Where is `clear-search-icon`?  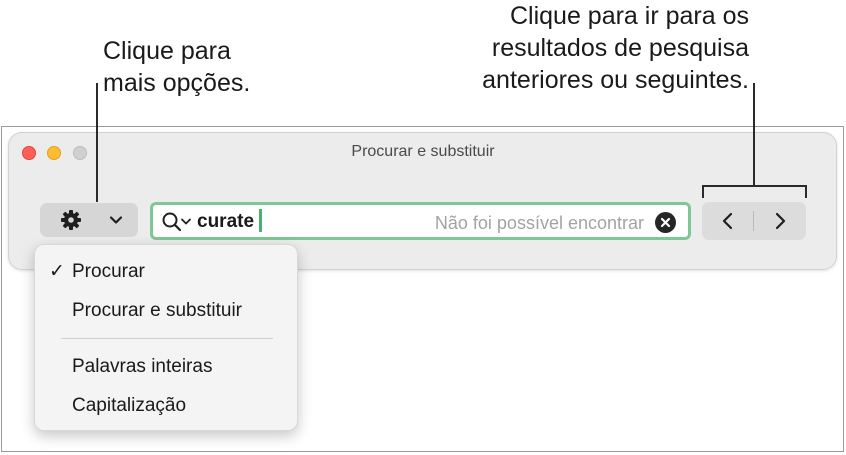
clear-search-icon is located at coordinates (665, 222).